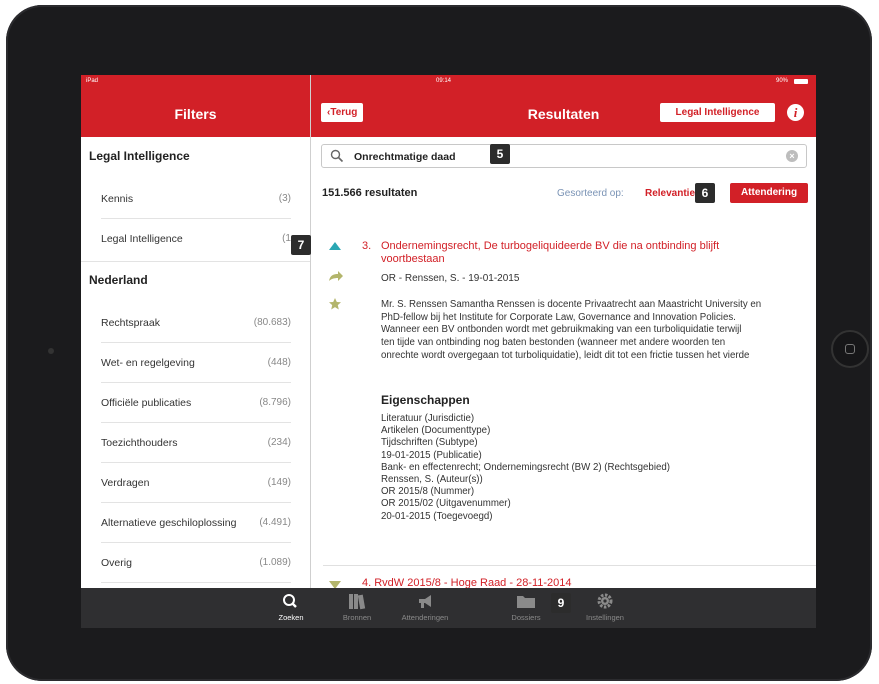 The image size is (879, 684). Describe the element at coordinates (196, 239) in the screenshot. I see `filter-item-legal-intelligence: Legal Intelligence (1` at that location.